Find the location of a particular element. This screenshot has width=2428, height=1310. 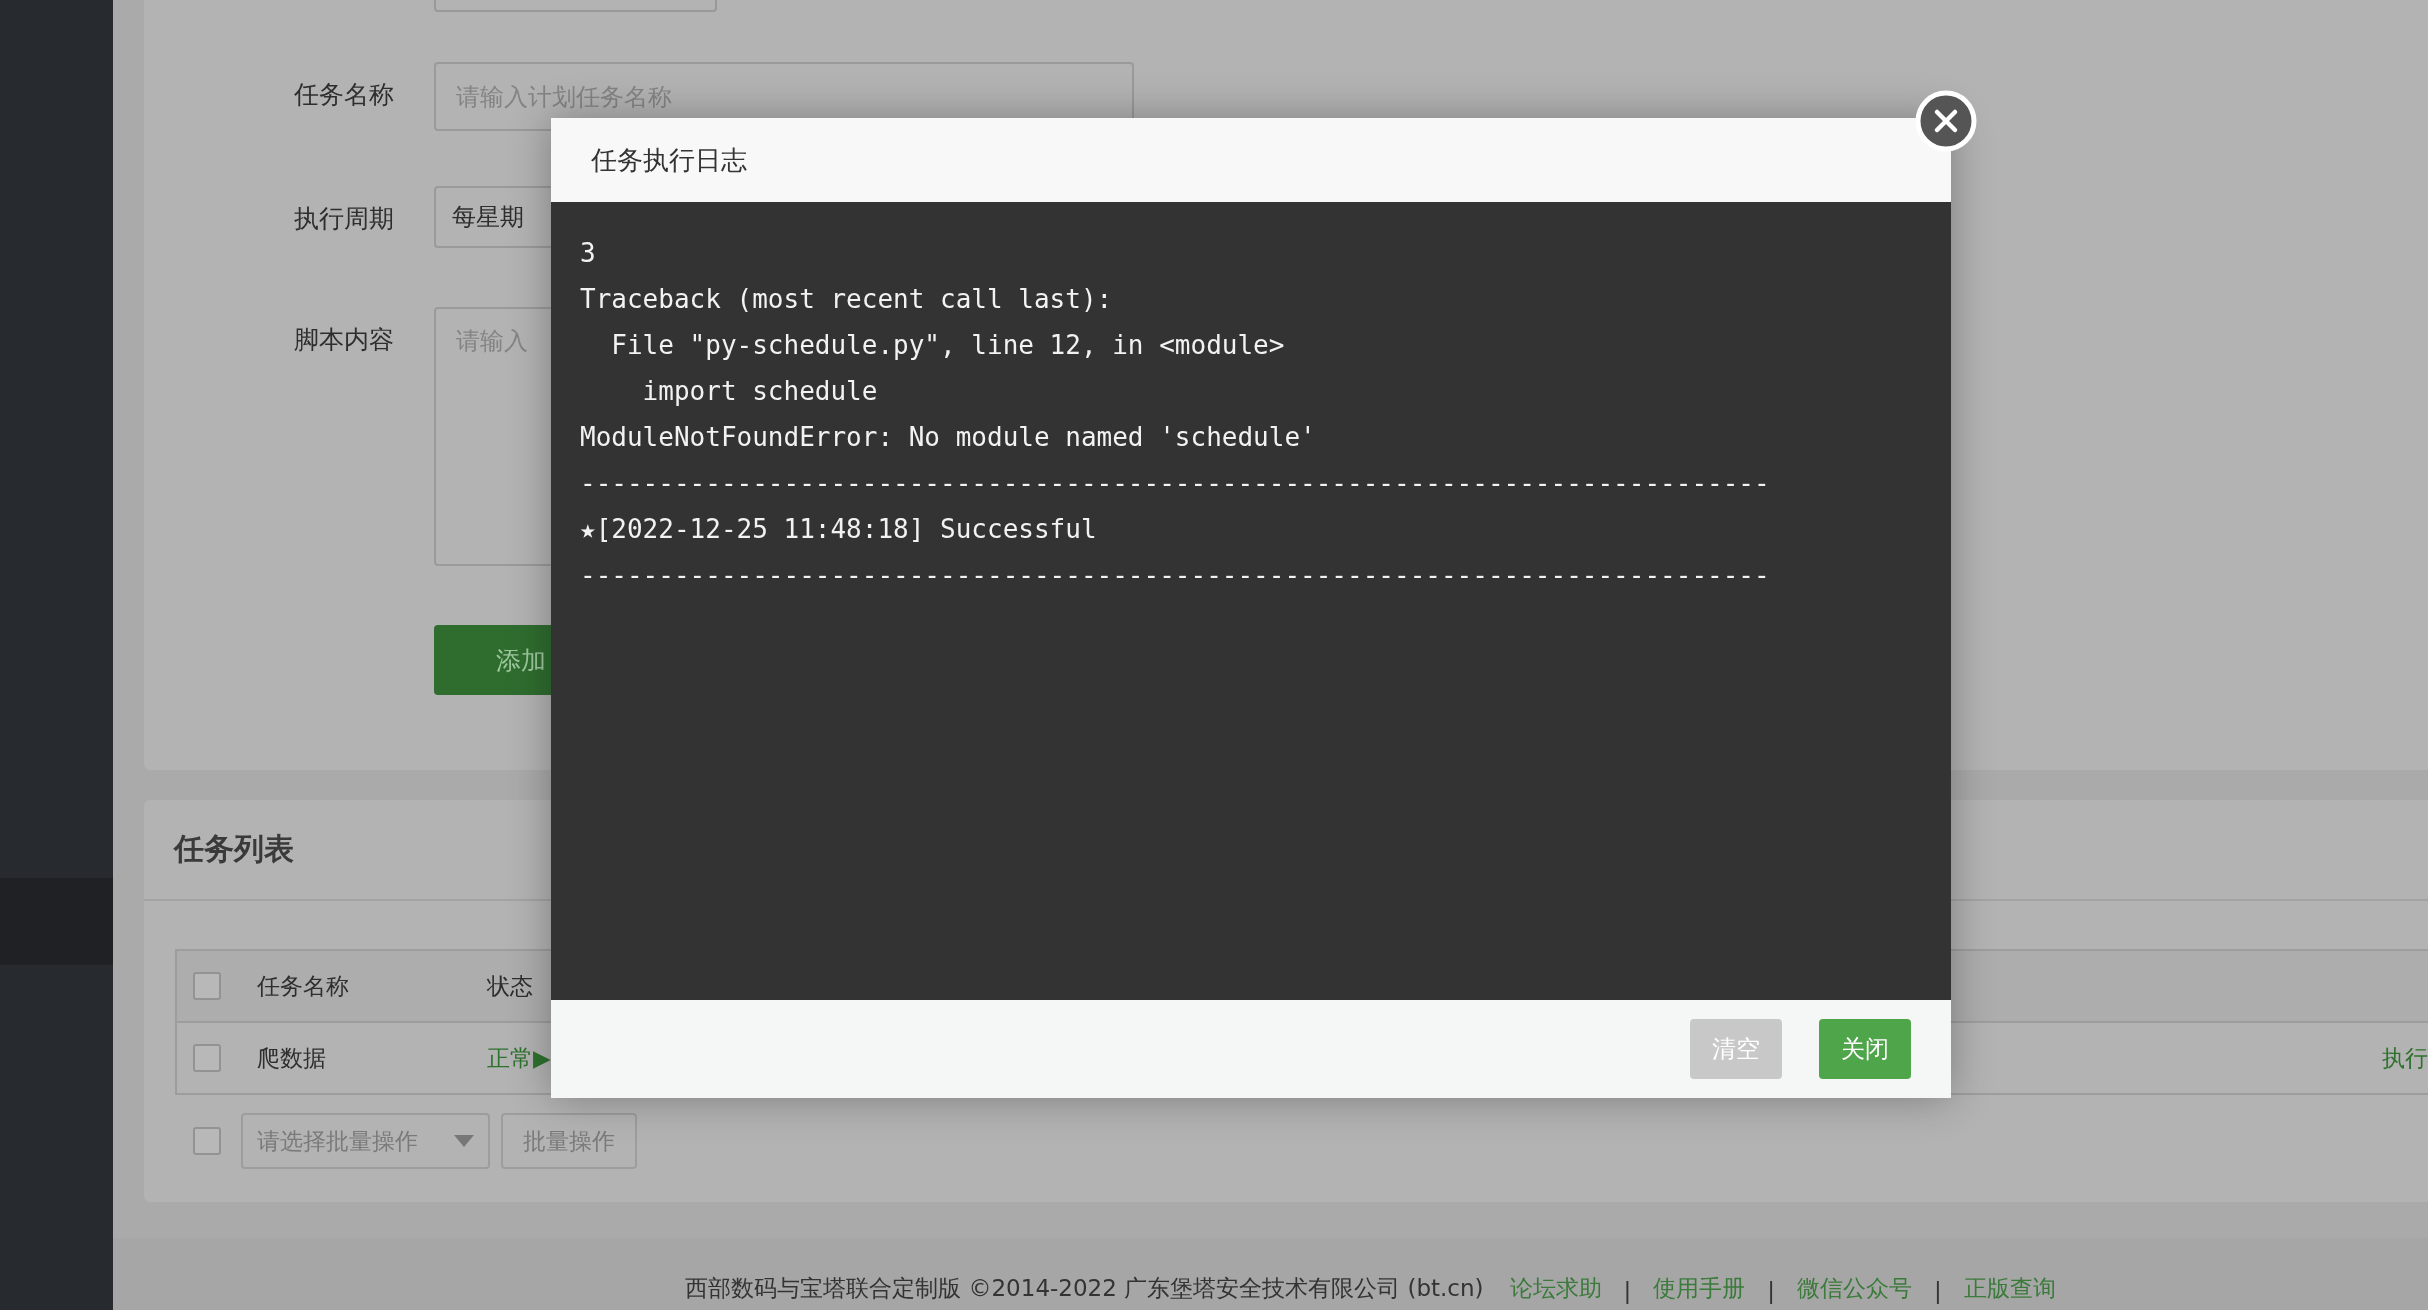

footer-link: 正版查询 is located at coordinates (2009, 1288).